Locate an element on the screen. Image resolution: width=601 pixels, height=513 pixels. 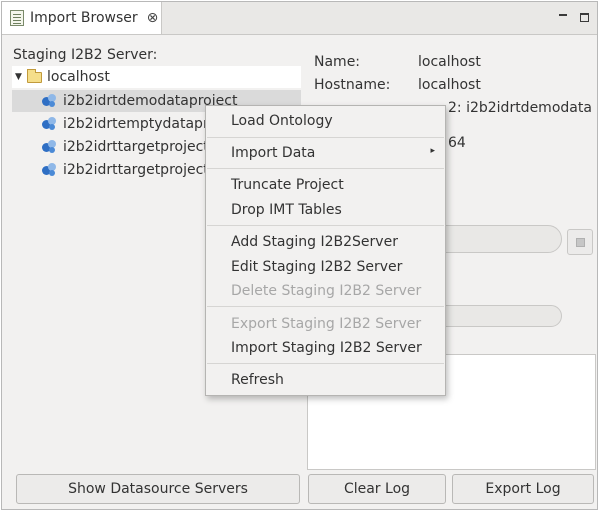
stop-button is located at coordinates (580, 242).